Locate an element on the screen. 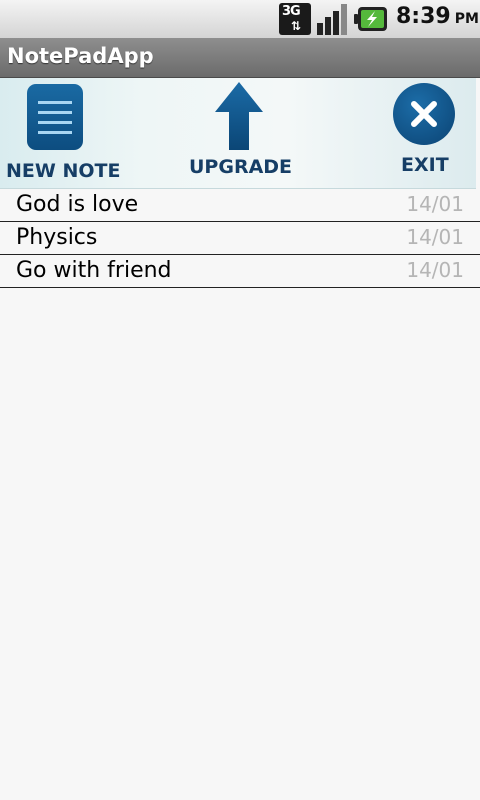 The image size is (480, 800). new-note-label: NEW NOTE is located at coordinates (63, 171).